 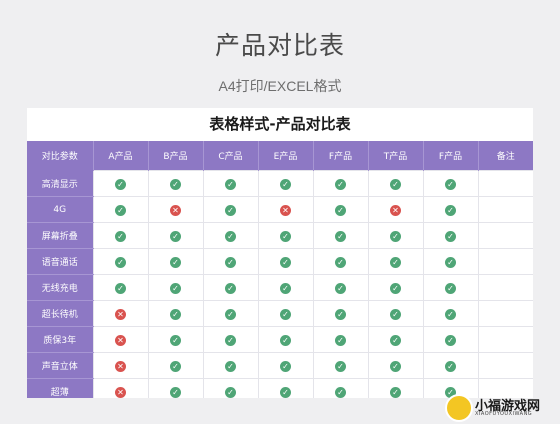 What do you see at coordinates (60, 287) in the screenshot?
I see `row-label: 无线充电` at bounding box center [60, 287].